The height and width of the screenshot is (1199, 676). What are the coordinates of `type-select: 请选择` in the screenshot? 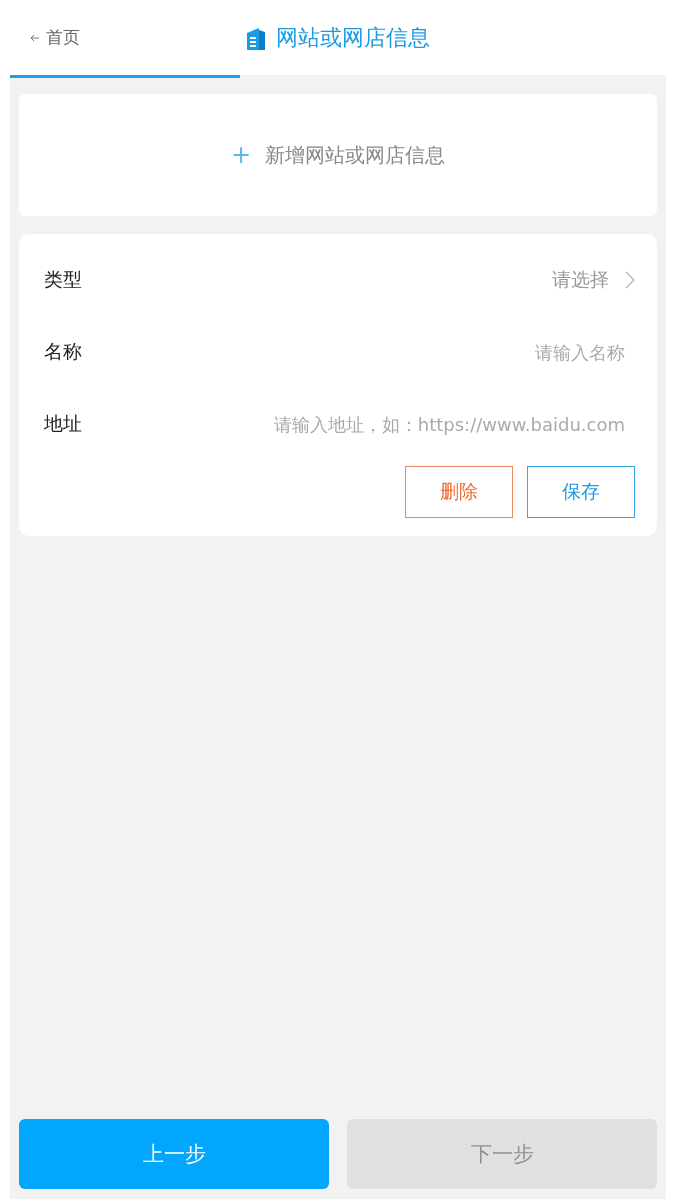 It's located at (394, 280).